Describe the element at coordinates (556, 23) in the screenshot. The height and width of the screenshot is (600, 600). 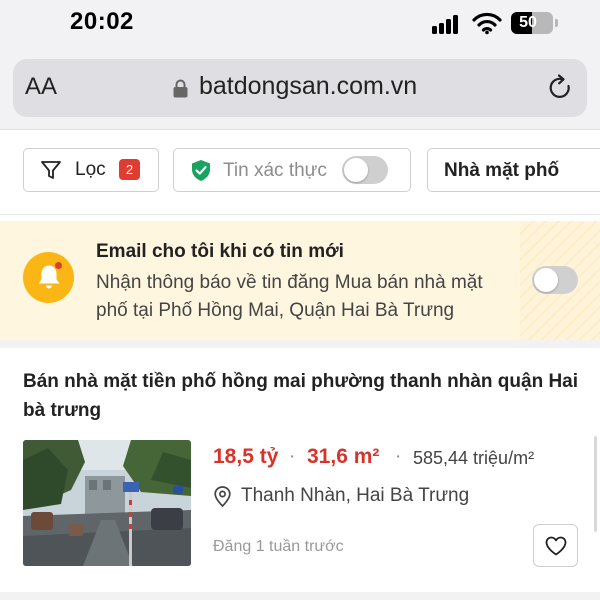
I see `battery-tip` at that location.